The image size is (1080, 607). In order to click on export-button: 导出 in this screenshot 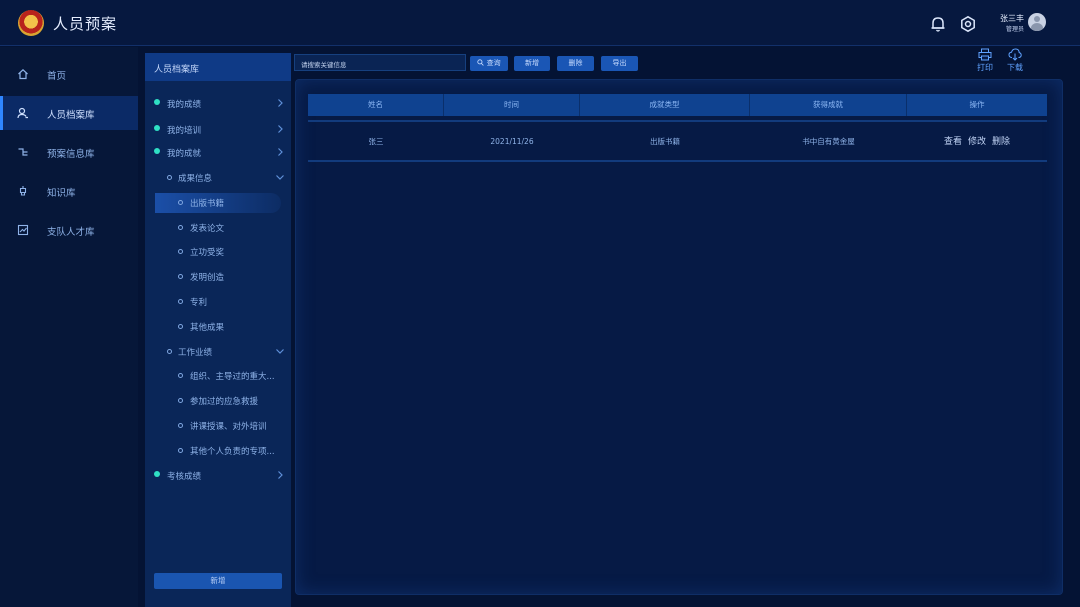, I will do `click(619, 63)`.